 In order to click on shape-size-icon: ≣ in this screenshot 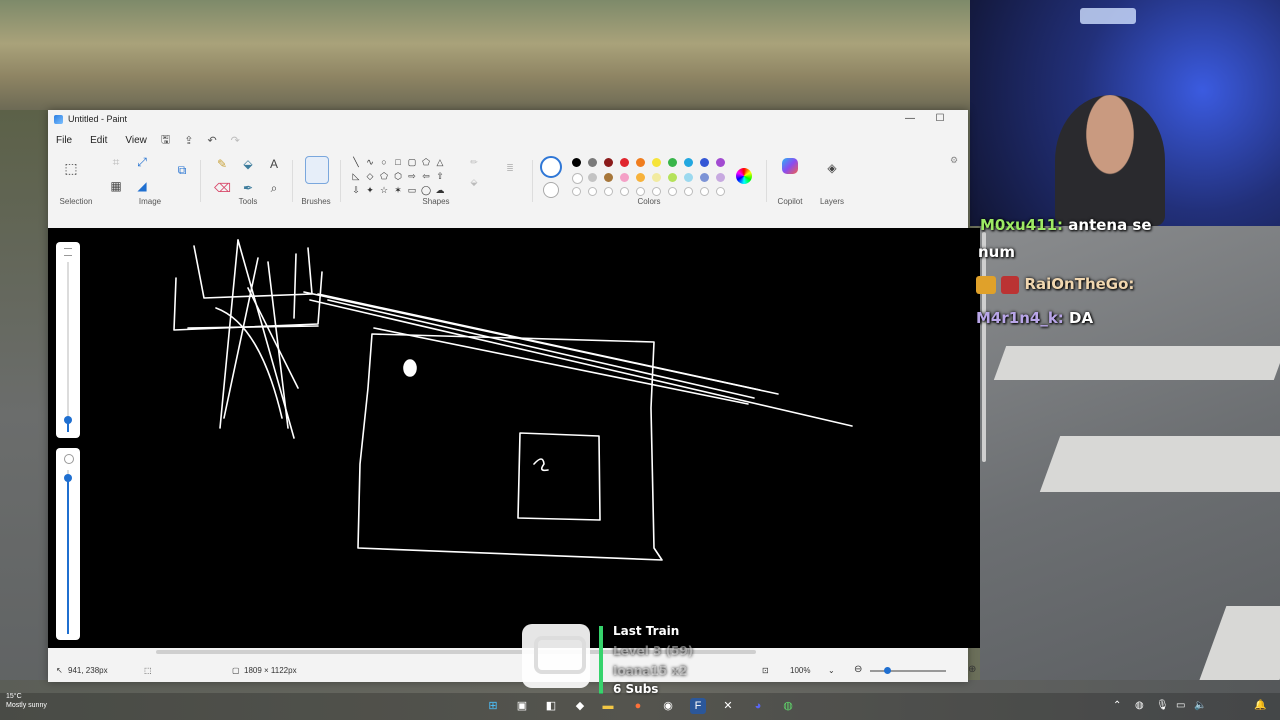, I will do `click(510, 168)`.